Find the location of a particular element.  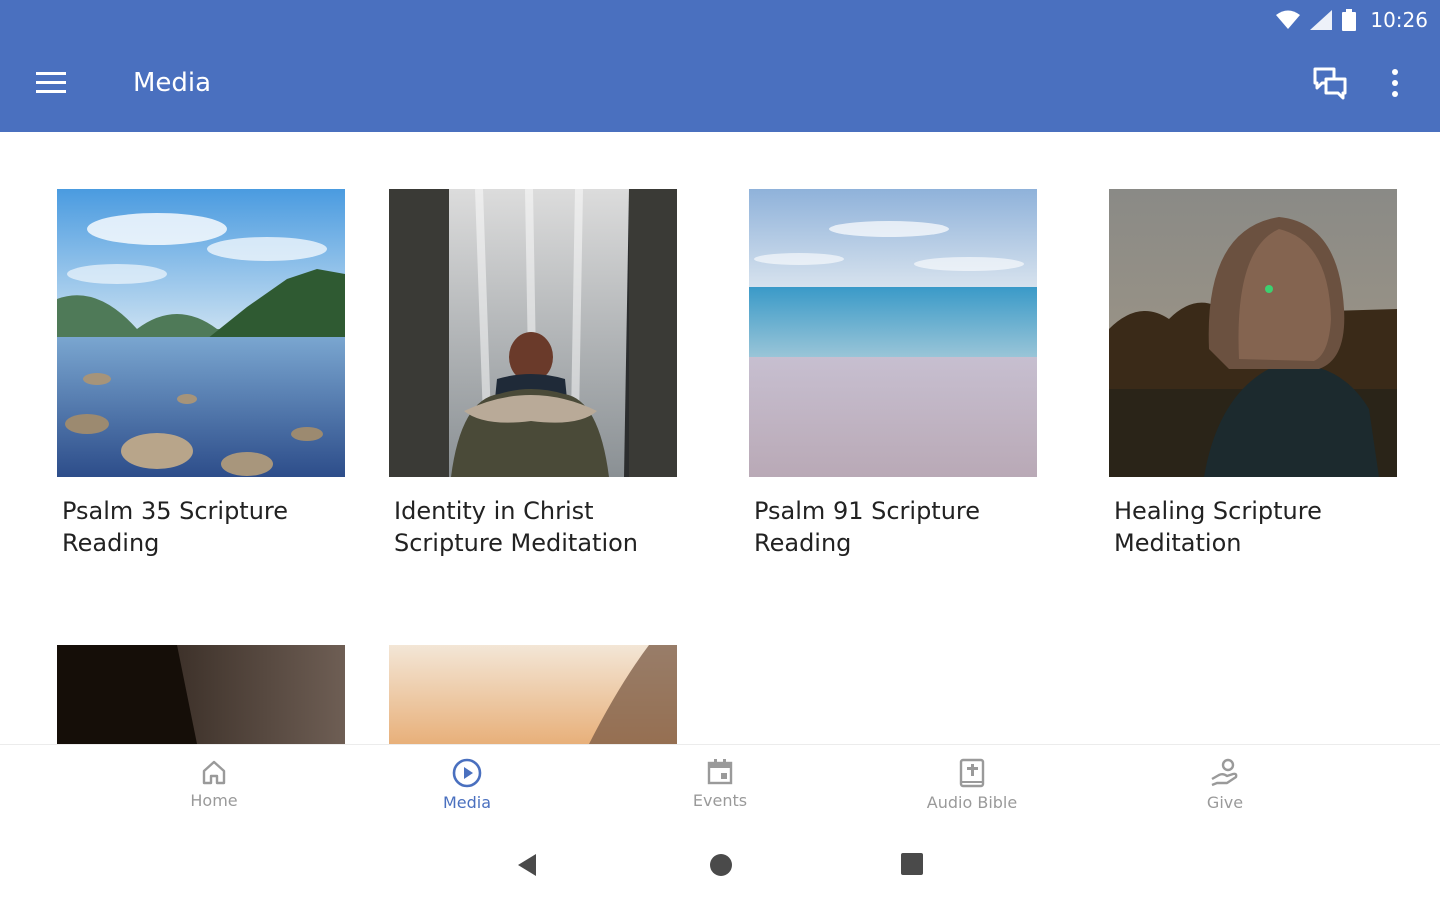

waterfall-thumbnail is located at coordinates (533, 333).